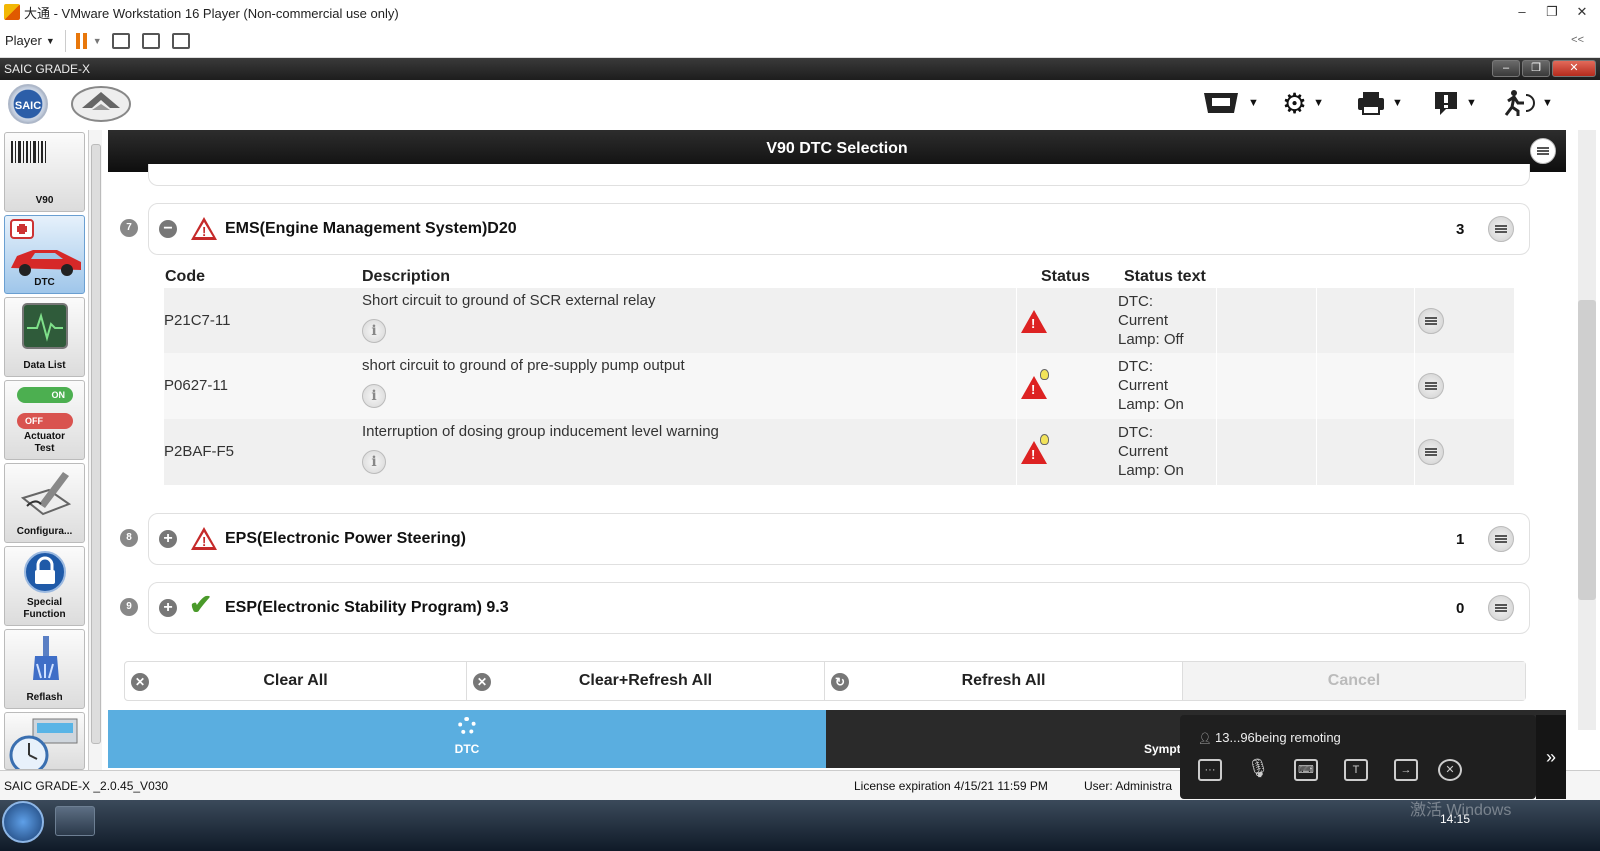 Image resolution: width=1600 pixels, height=851 pixels. Describe the element at coordinates (296, 681) in the screenshot. I see `clear-all-button: ✕ Clear All` at that location.